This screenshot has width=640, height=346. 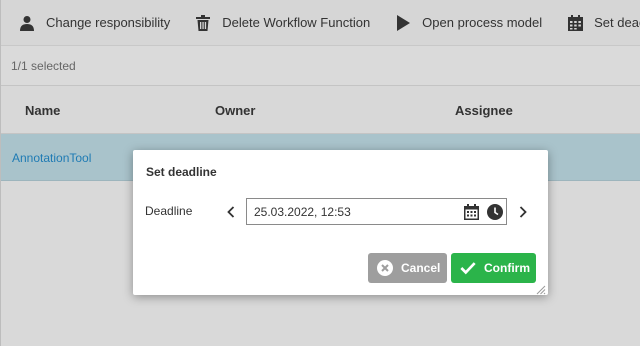 I want to click on dialog-title: Set deadline, so click(x=181, y=172).